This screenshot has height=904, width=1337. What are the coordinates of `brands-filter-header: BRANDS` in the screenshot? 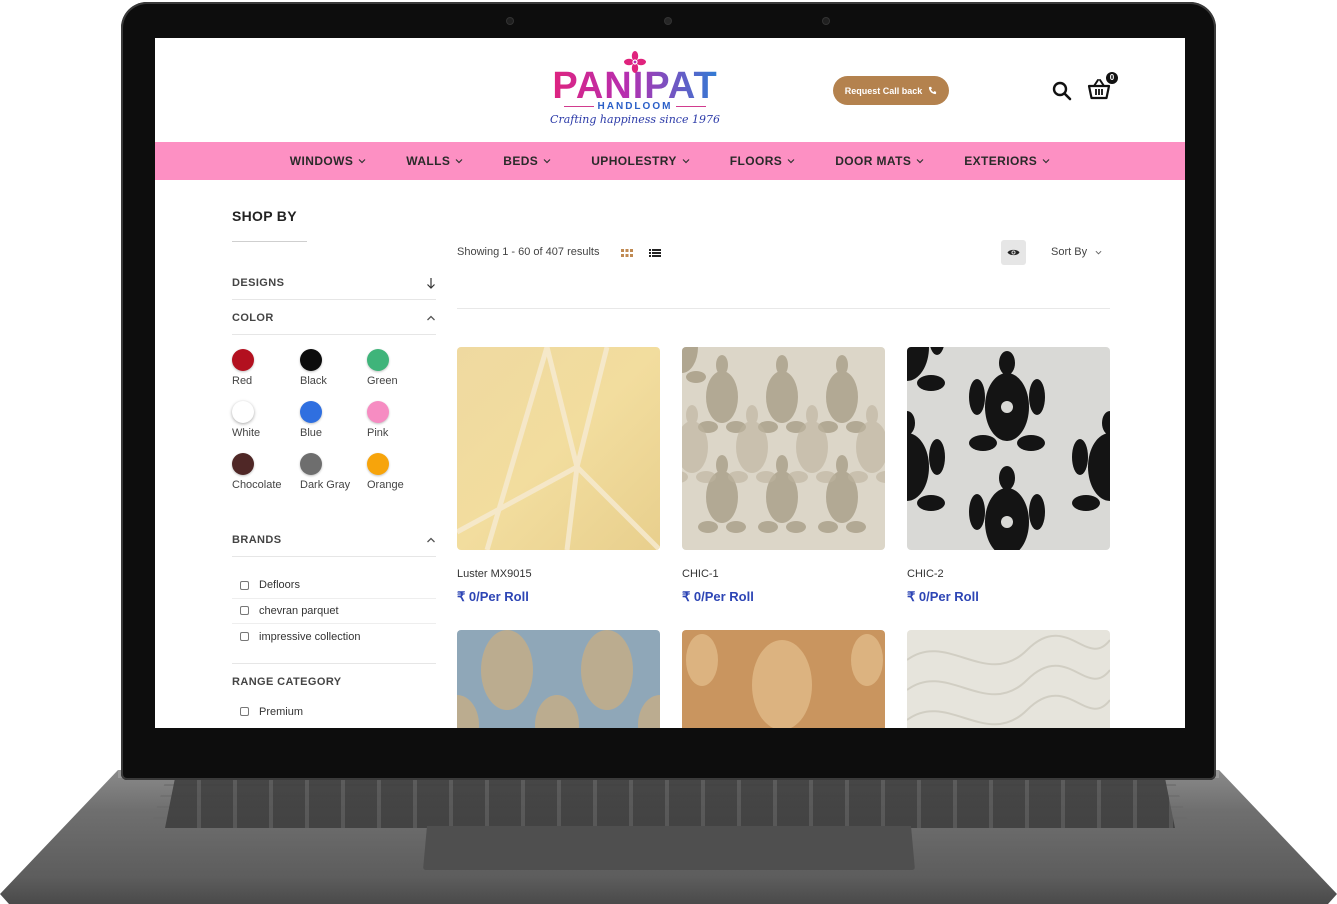 It's located at (334, 540).